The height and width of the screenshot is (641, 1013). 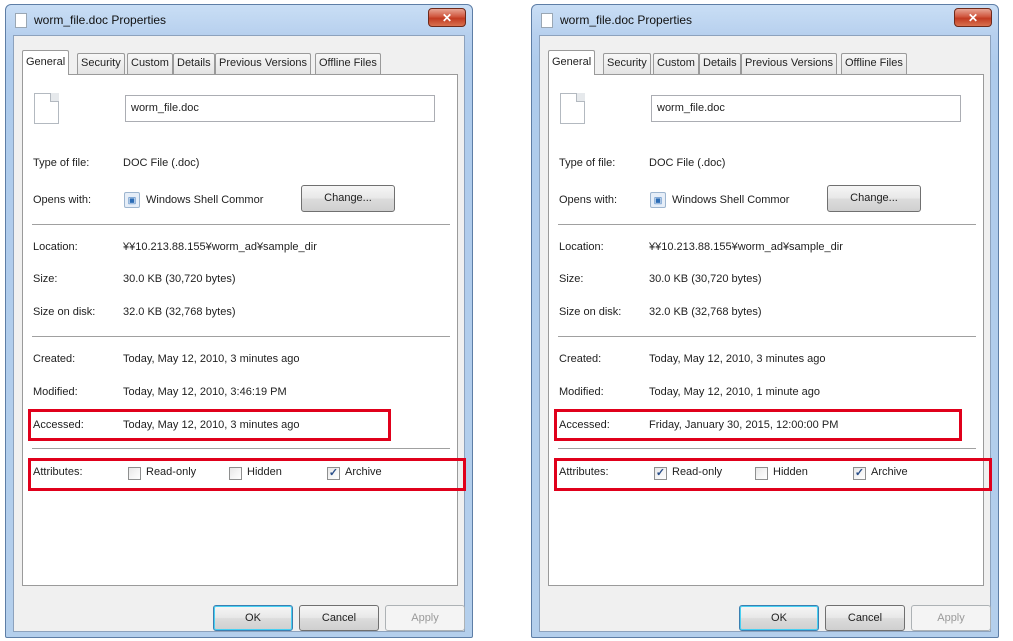 I want to click on modified-value: Today, May 12, 2010, 1 minute ago, so click(x=735, y=392).